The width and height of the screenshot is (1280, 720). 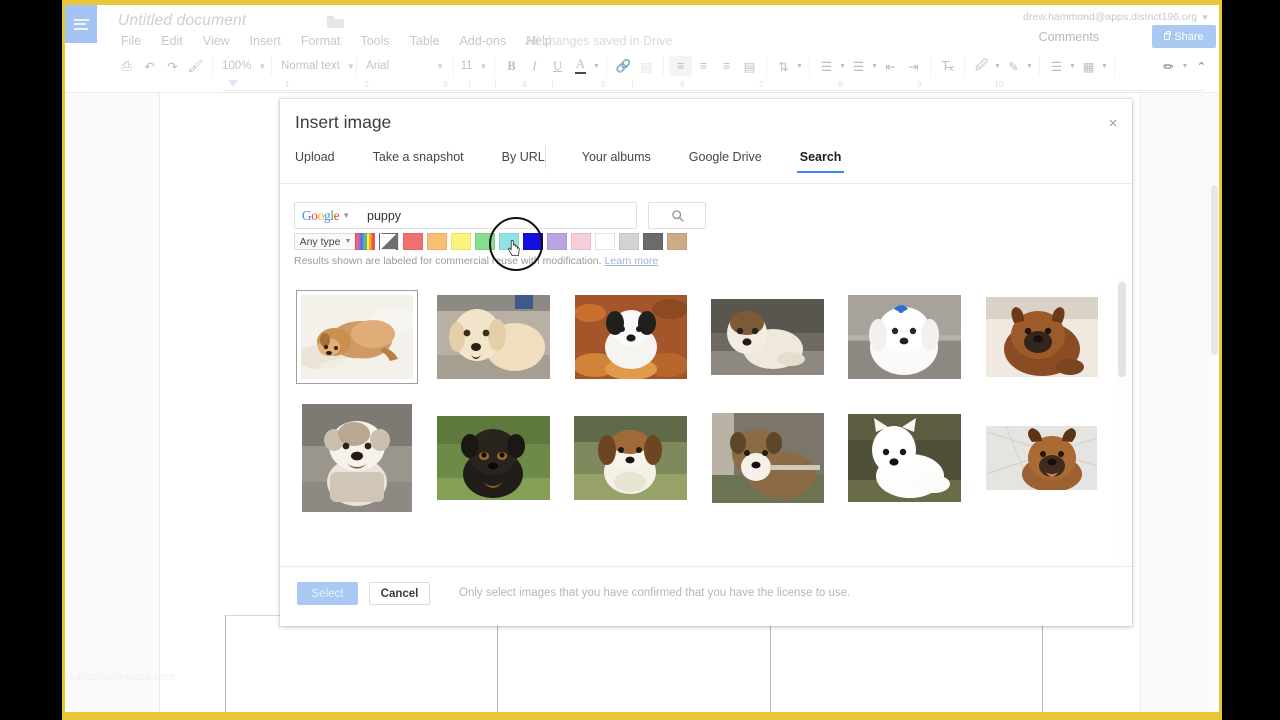 What do you see at coordinates (511, 66) in the screenshot?
I see `bold-button: B` at bounding box center [511, 66].